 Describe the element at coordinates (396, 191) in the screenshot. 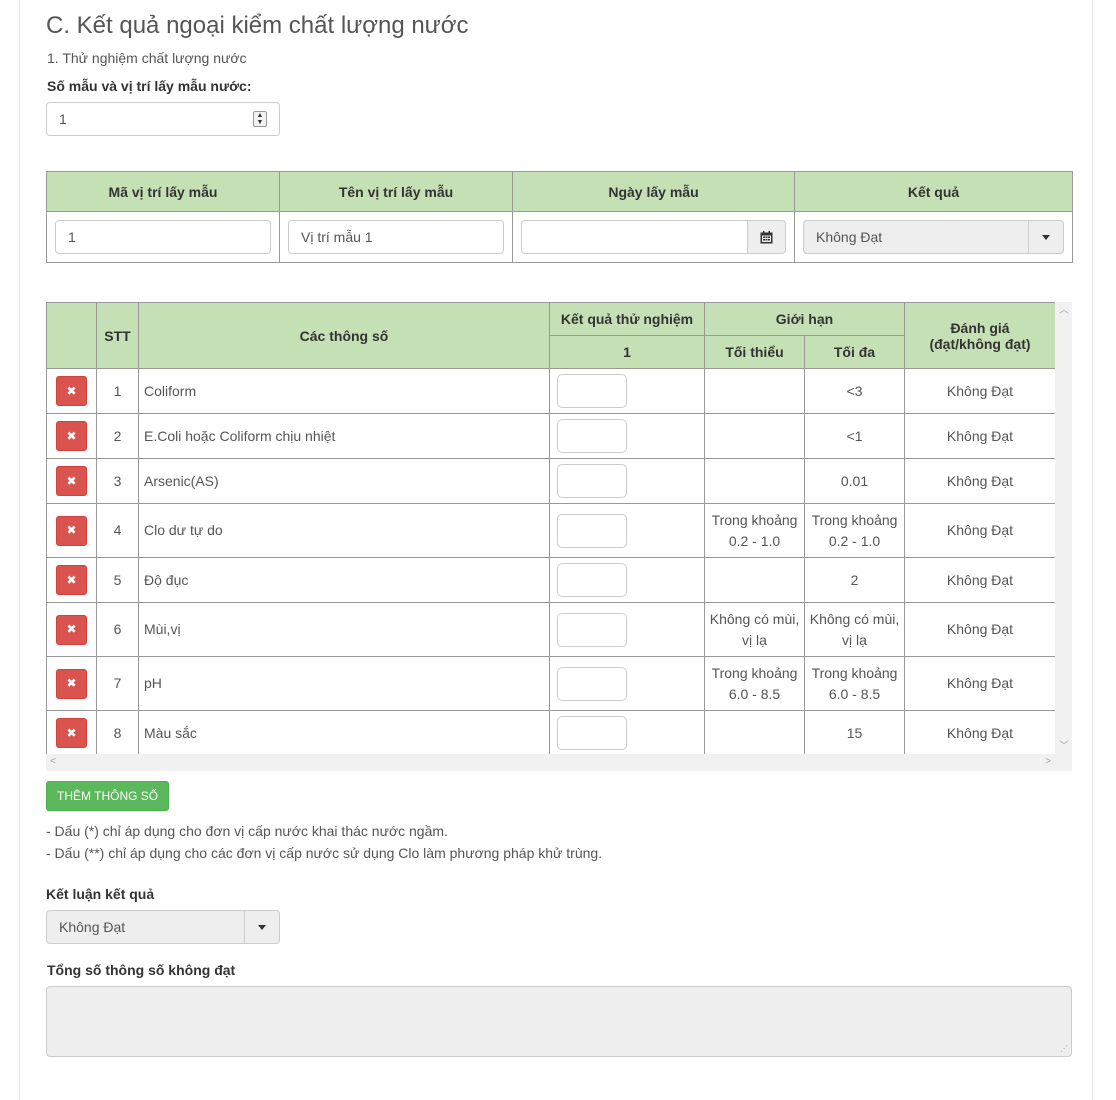

I see `header-location-name: Tên vị trí lấy mẫu` at that location.